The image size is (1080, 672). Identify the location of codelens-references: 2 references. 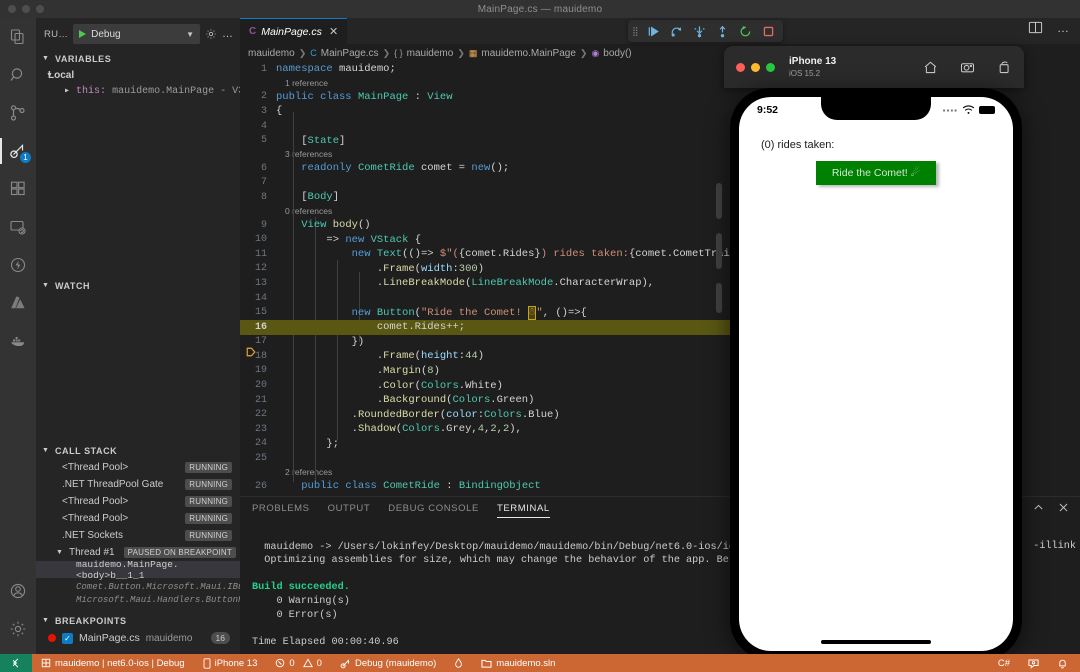
(485, 472).